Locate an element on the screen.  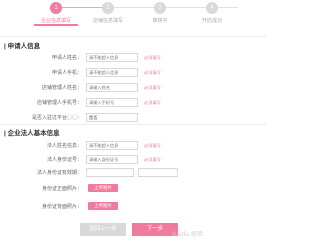
id-back-label: 身份证背面照片： is located at coordinates (61, 207).